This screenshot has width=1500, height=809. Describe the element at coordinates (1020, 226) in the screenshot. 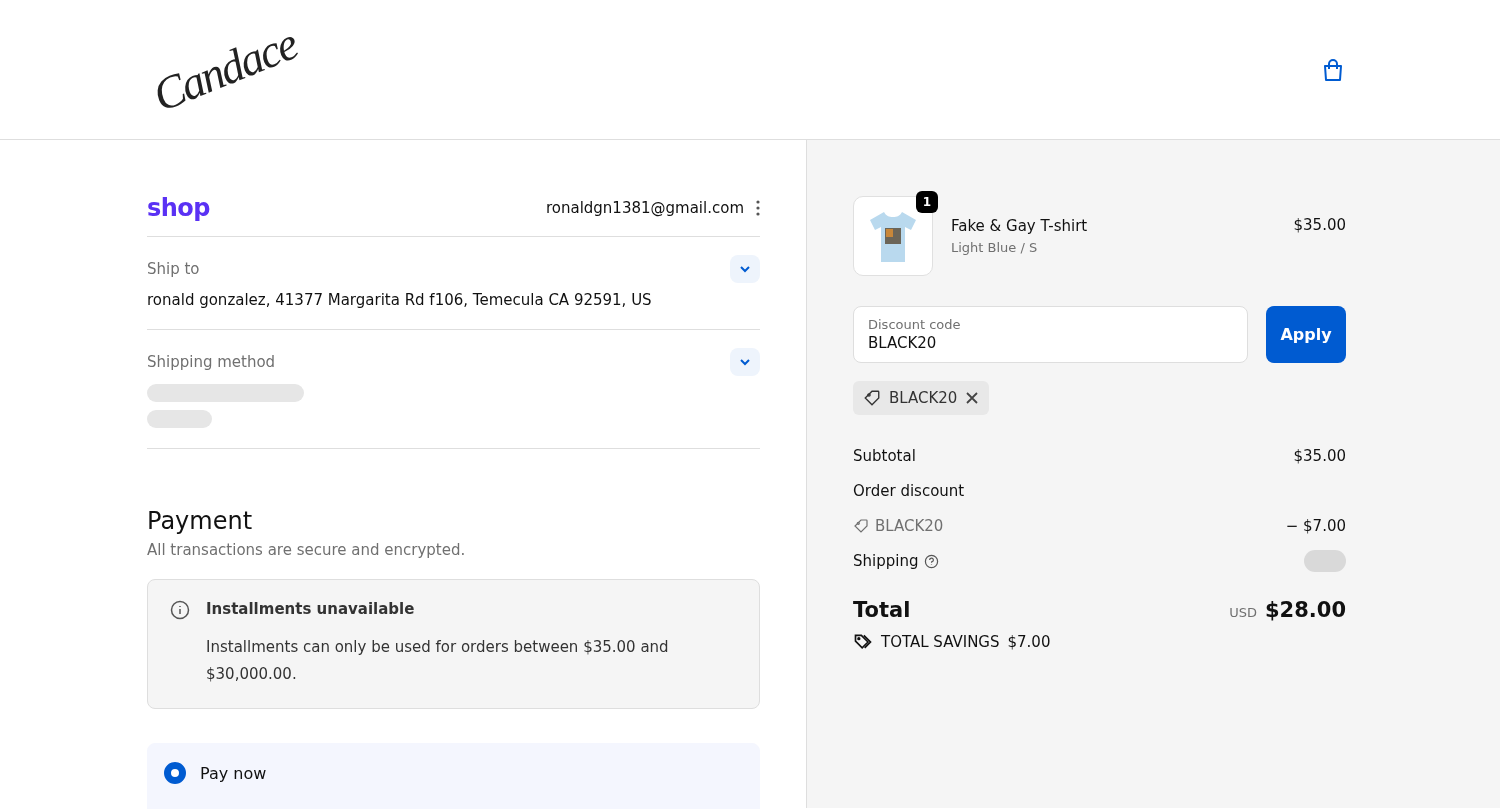

I see `product-name: Fake & Gay T-shirt` at that location.